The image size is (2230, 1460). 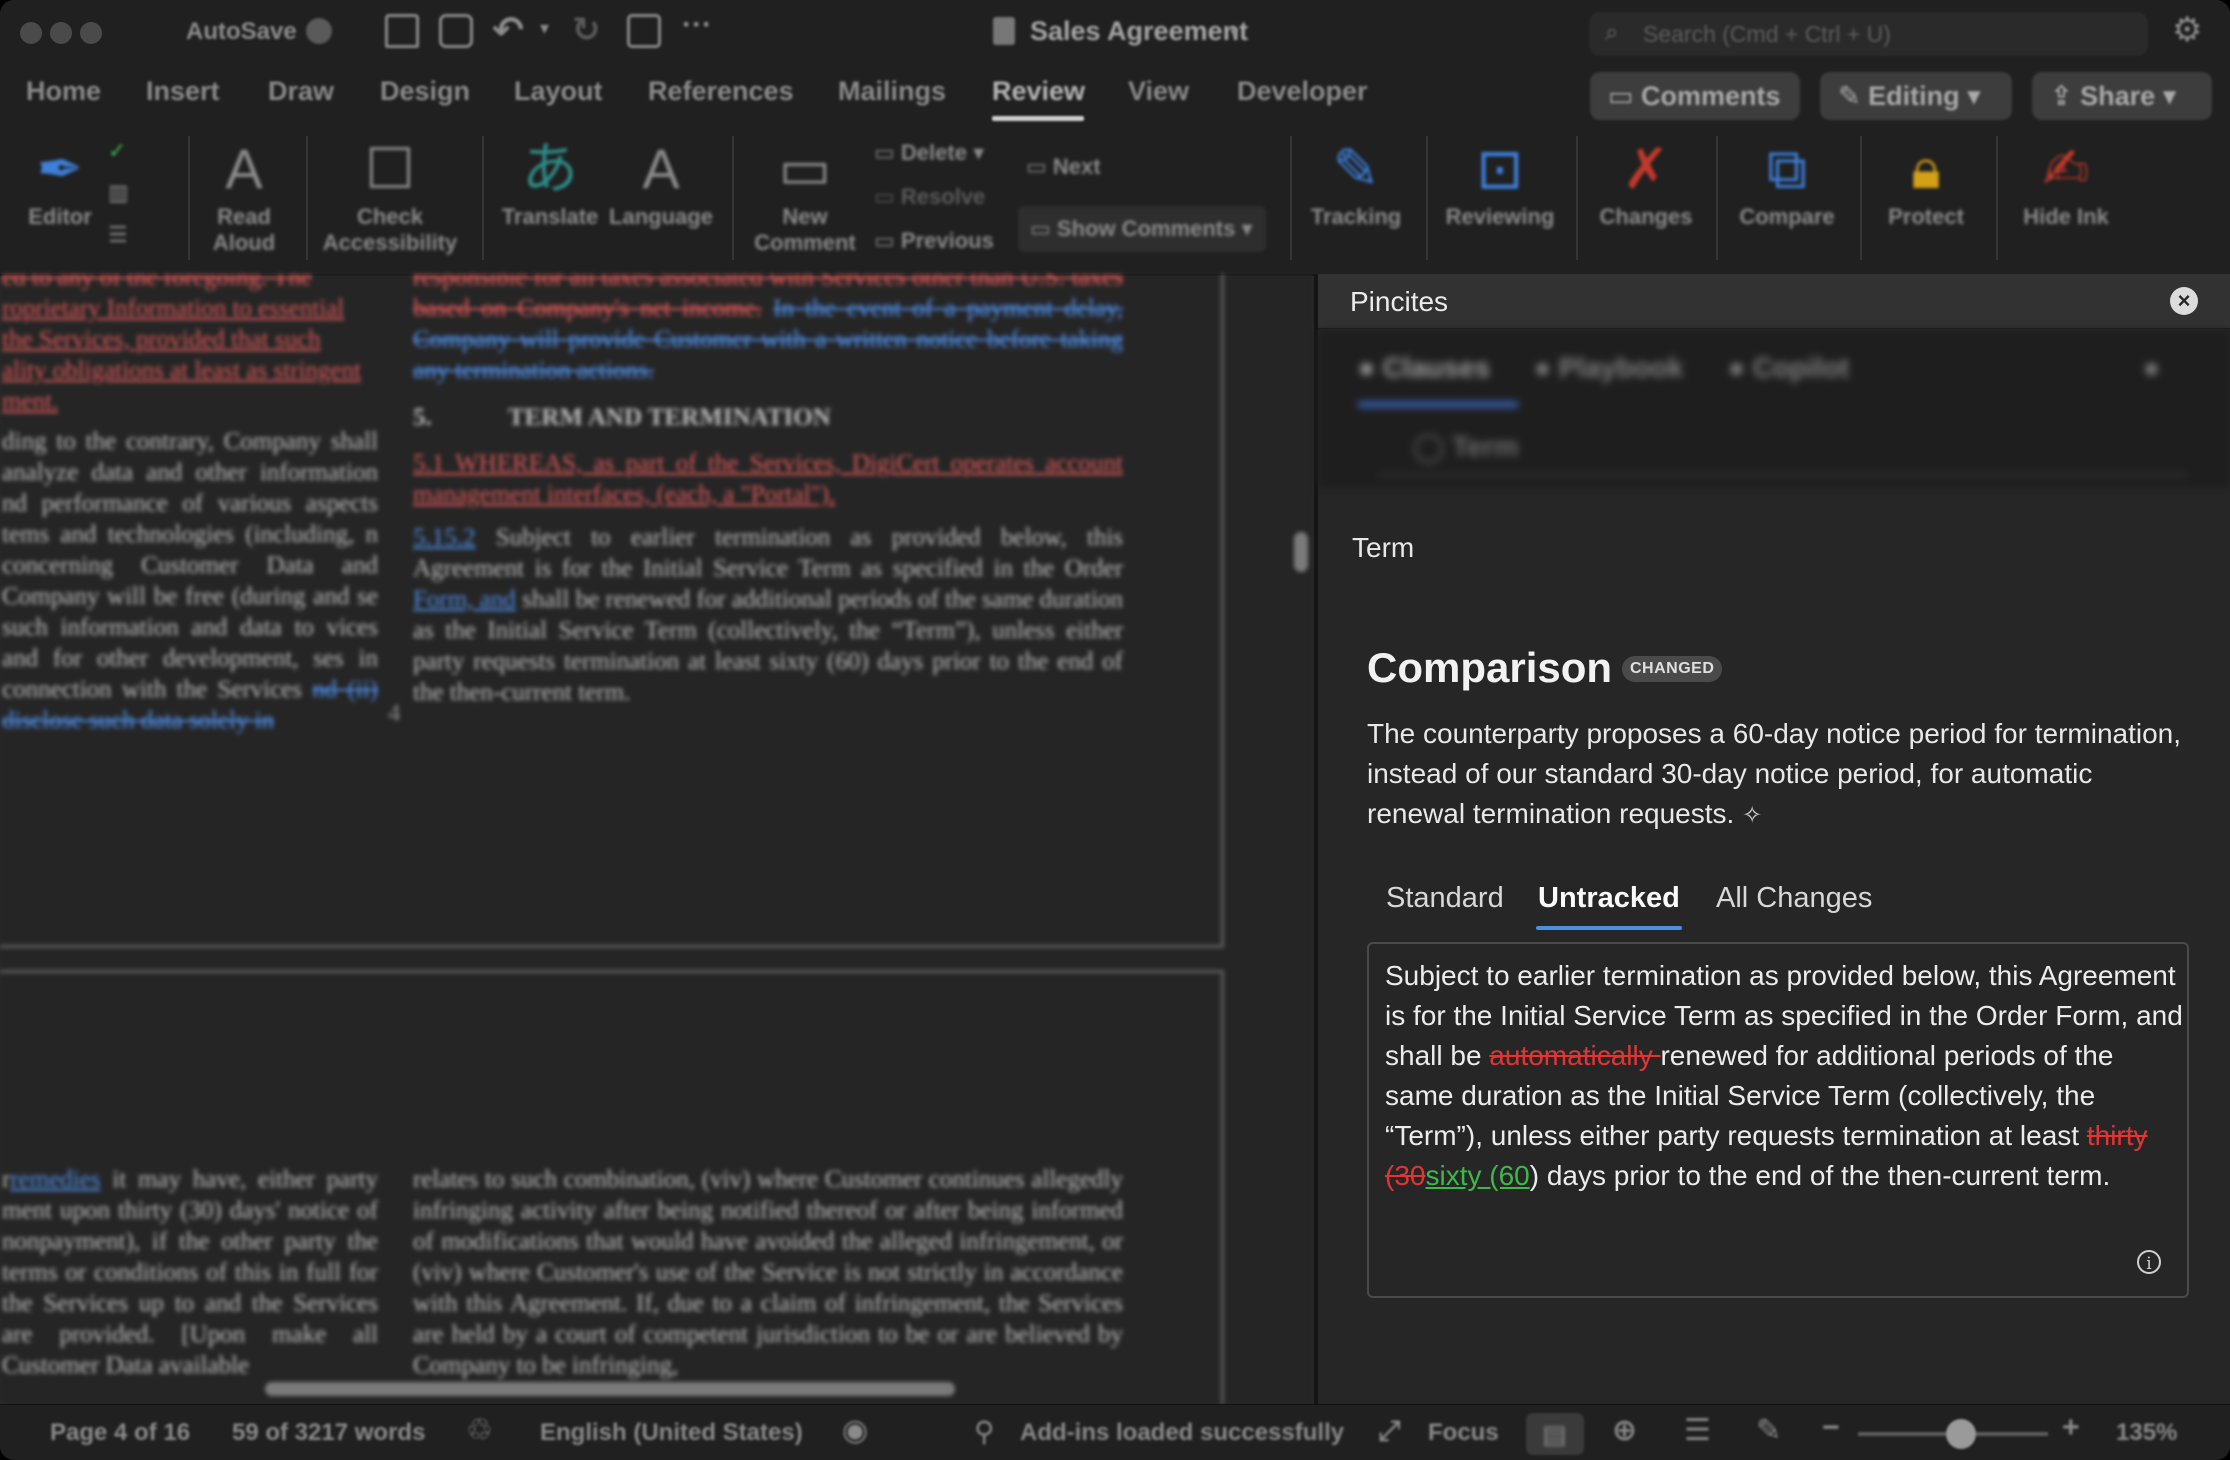 What do you see at coordinates (1711, 96) in the screenshot?
I see `comments-button-label: Comments` at bounding box center [1711, 96].